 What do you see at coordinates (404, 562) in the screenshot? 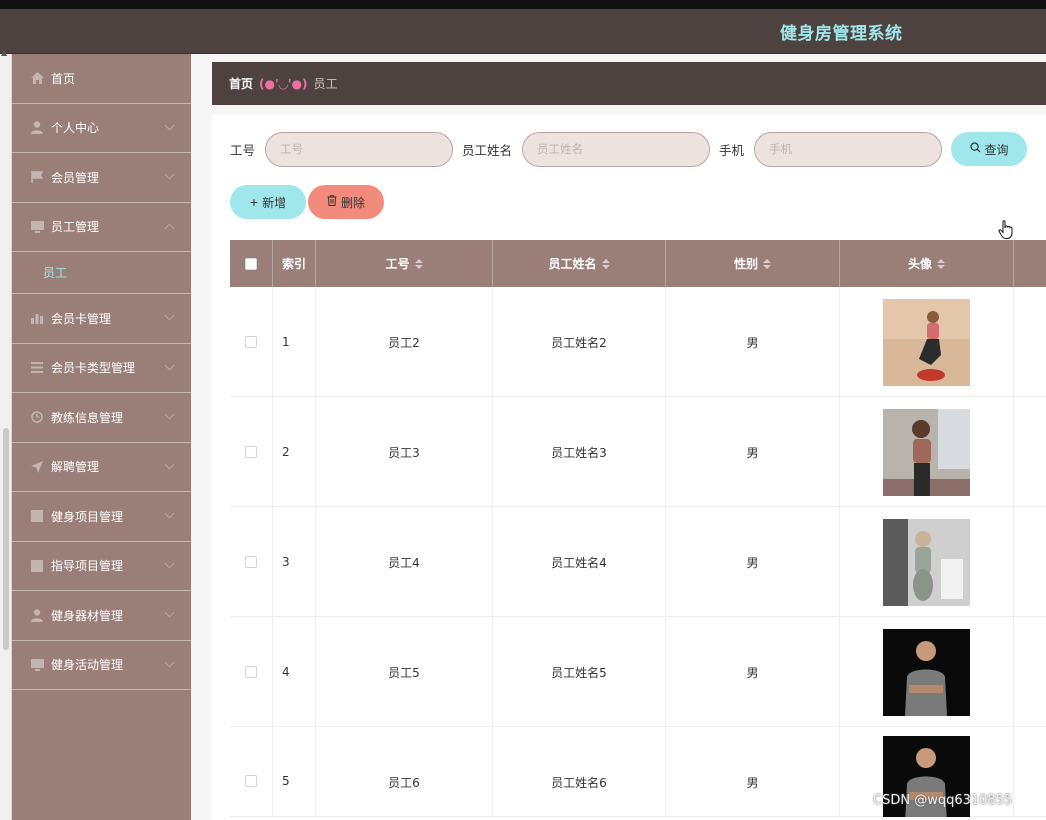
I see `cell-emp-no: 员工4` at bounding box center [404, 562].